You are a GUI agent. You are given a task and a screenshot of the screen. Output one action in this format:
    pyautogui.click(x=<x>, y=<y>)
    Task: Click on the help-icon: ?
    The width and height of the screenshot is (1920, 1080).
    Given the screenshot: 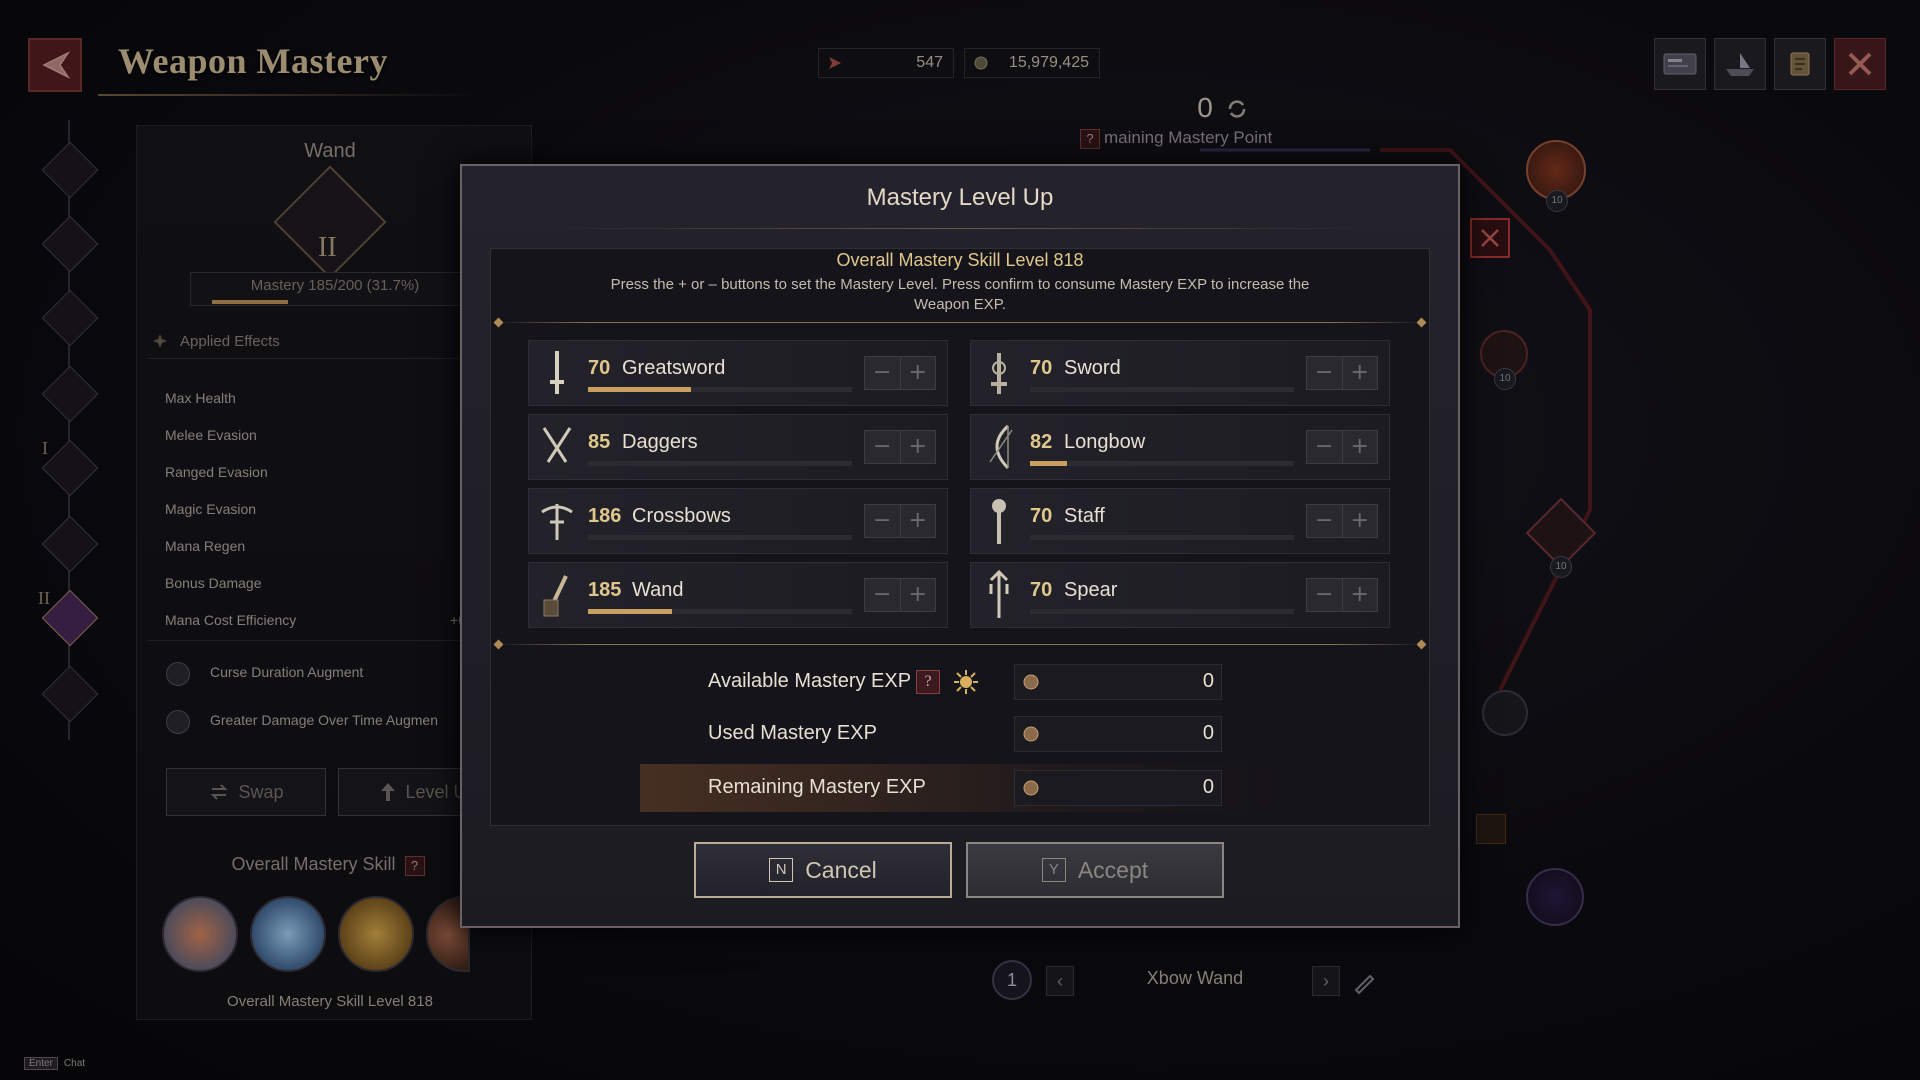 What is the action you would take?
    pyautogui.click(x=928, y=682)
    